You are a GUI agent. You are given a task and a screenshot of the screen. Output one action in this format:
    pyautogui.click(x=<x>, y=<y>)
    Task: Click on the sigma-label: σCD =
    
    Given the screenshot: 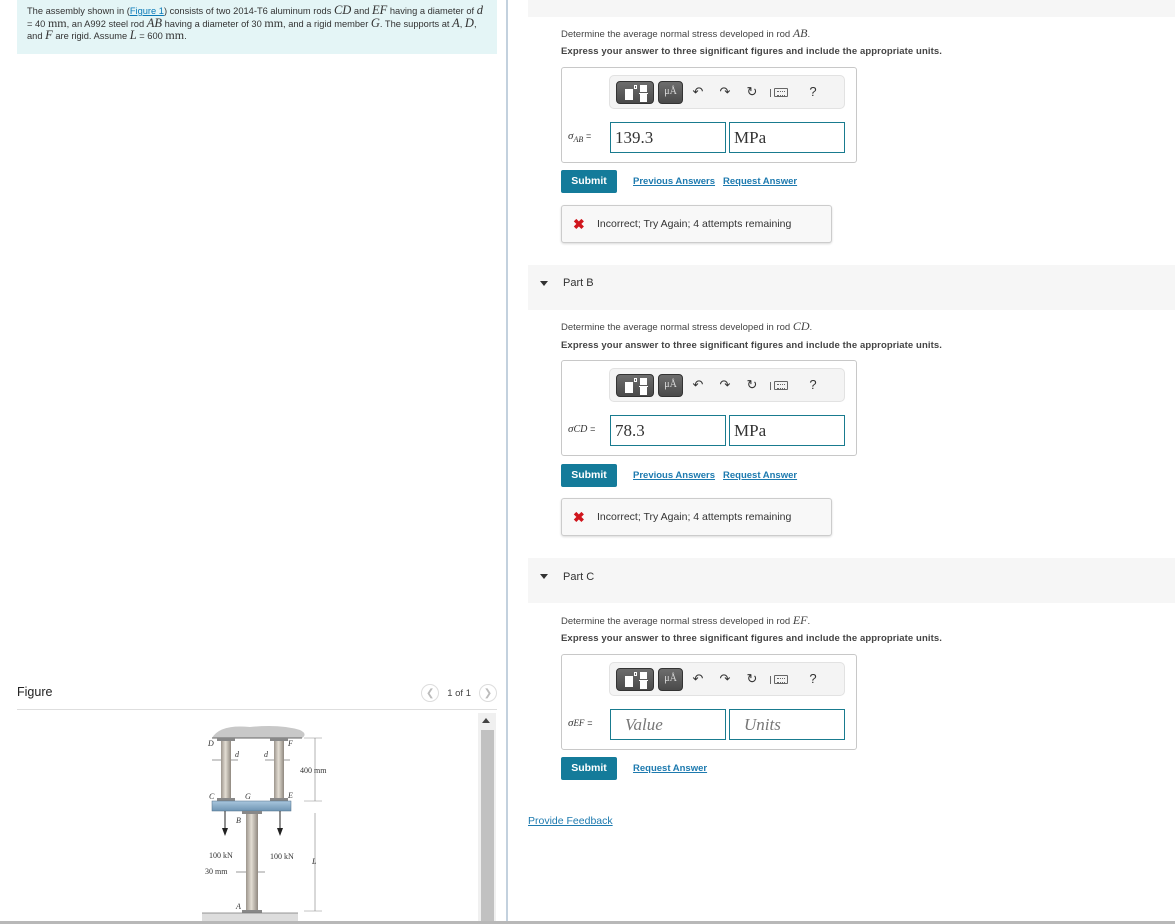 What is the action you would take?
    pyautogui.click(x=582, y=429)
    